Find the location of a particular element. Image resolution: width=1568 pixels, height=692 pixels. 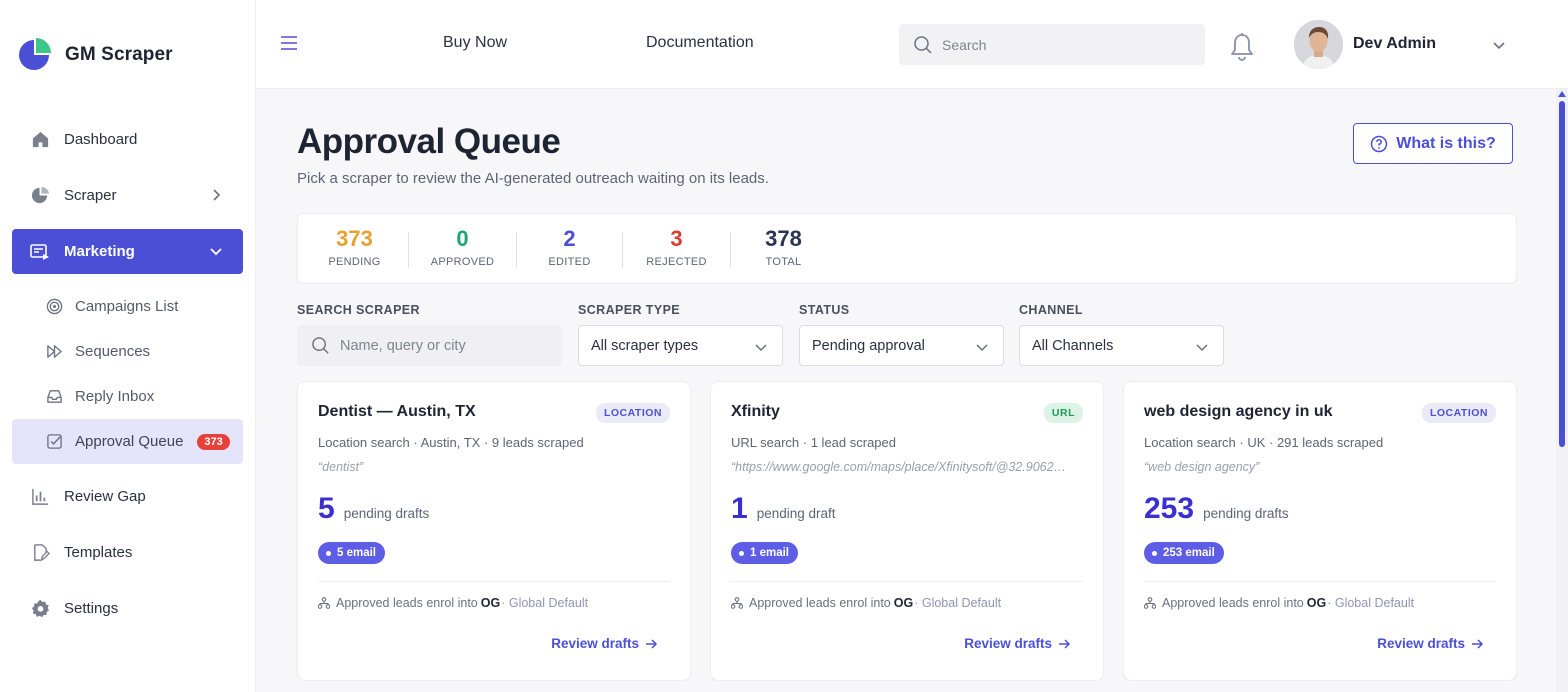

select-value: All scraper types is located at coordinates (645, 345).